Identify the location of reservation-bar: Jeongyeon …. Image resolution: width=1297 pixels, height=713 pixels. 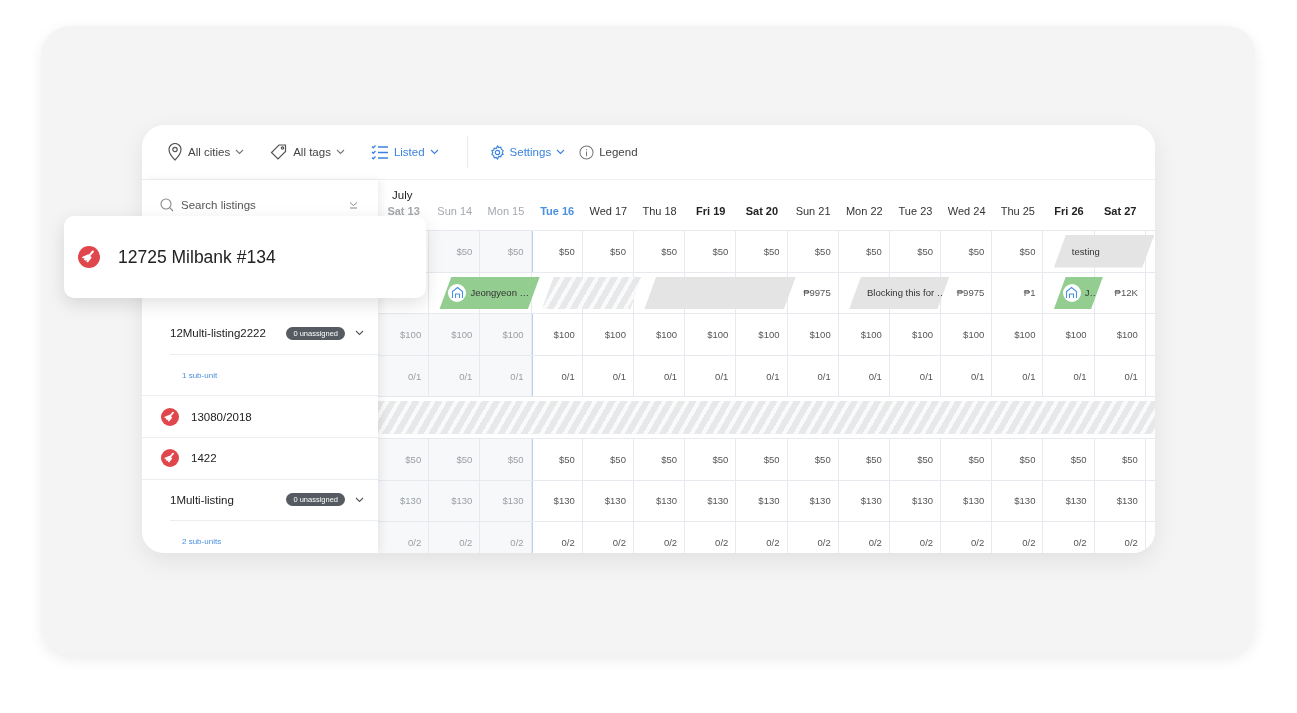
(489, 293).